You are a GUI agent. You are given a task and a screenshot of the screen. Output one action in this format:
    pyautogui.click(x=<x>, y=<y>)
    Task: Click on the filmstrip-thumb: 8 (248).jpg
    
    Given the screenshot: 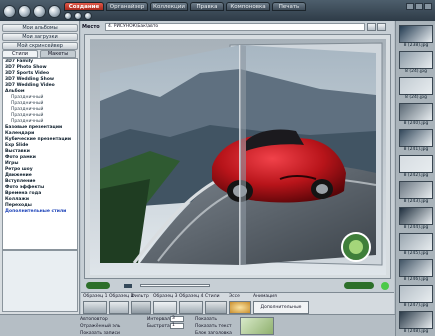 What is the action you would take?
    pyautogui.click(x=416, y=322)
    